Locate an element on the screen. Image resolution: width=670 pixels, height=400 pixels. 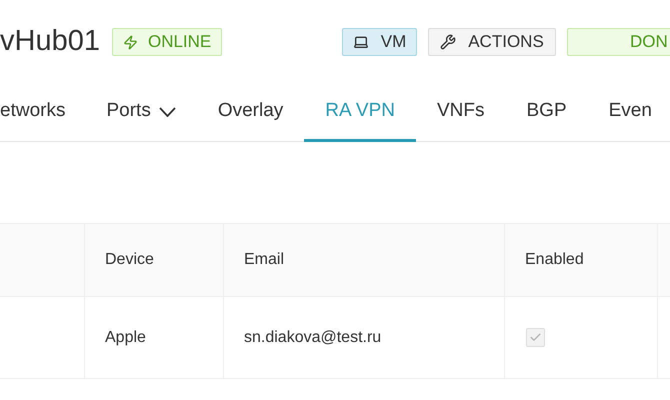
wrench-icon is located at coordinates (448, 42).